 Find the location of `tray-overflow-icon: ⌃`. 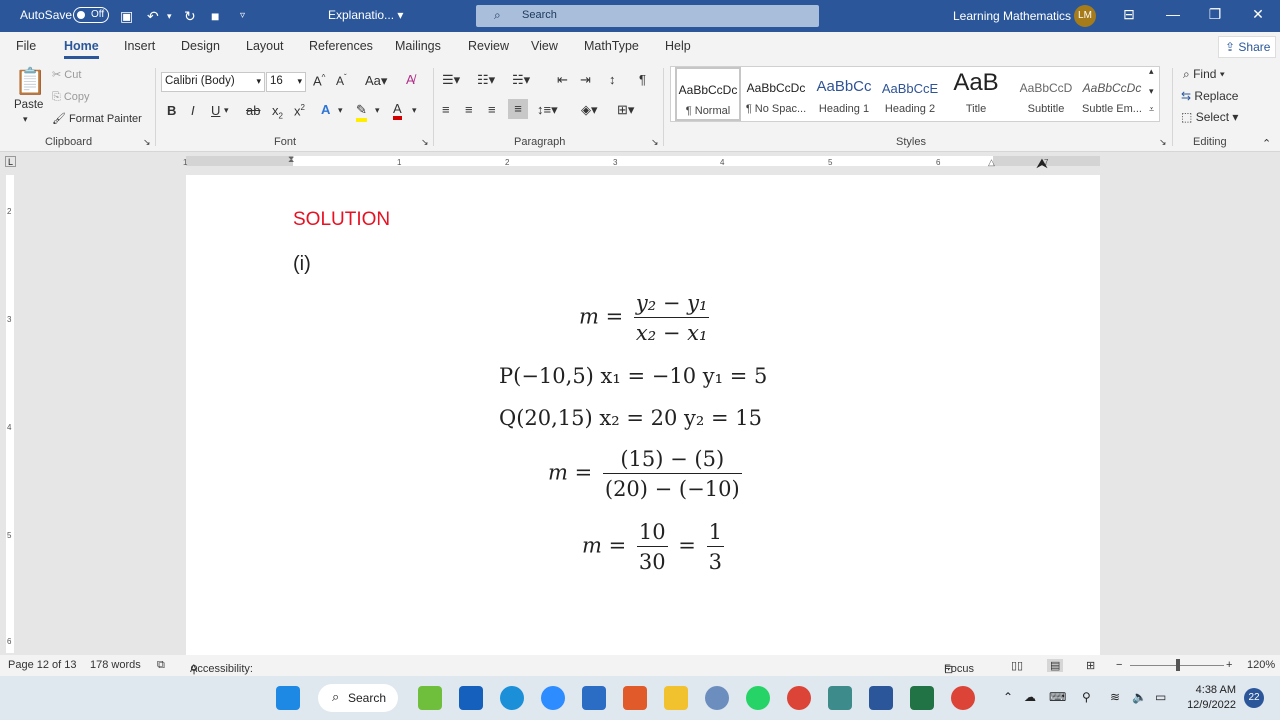

tray-overflow-icon: ⌃ is located at coordinates (1008, 697).